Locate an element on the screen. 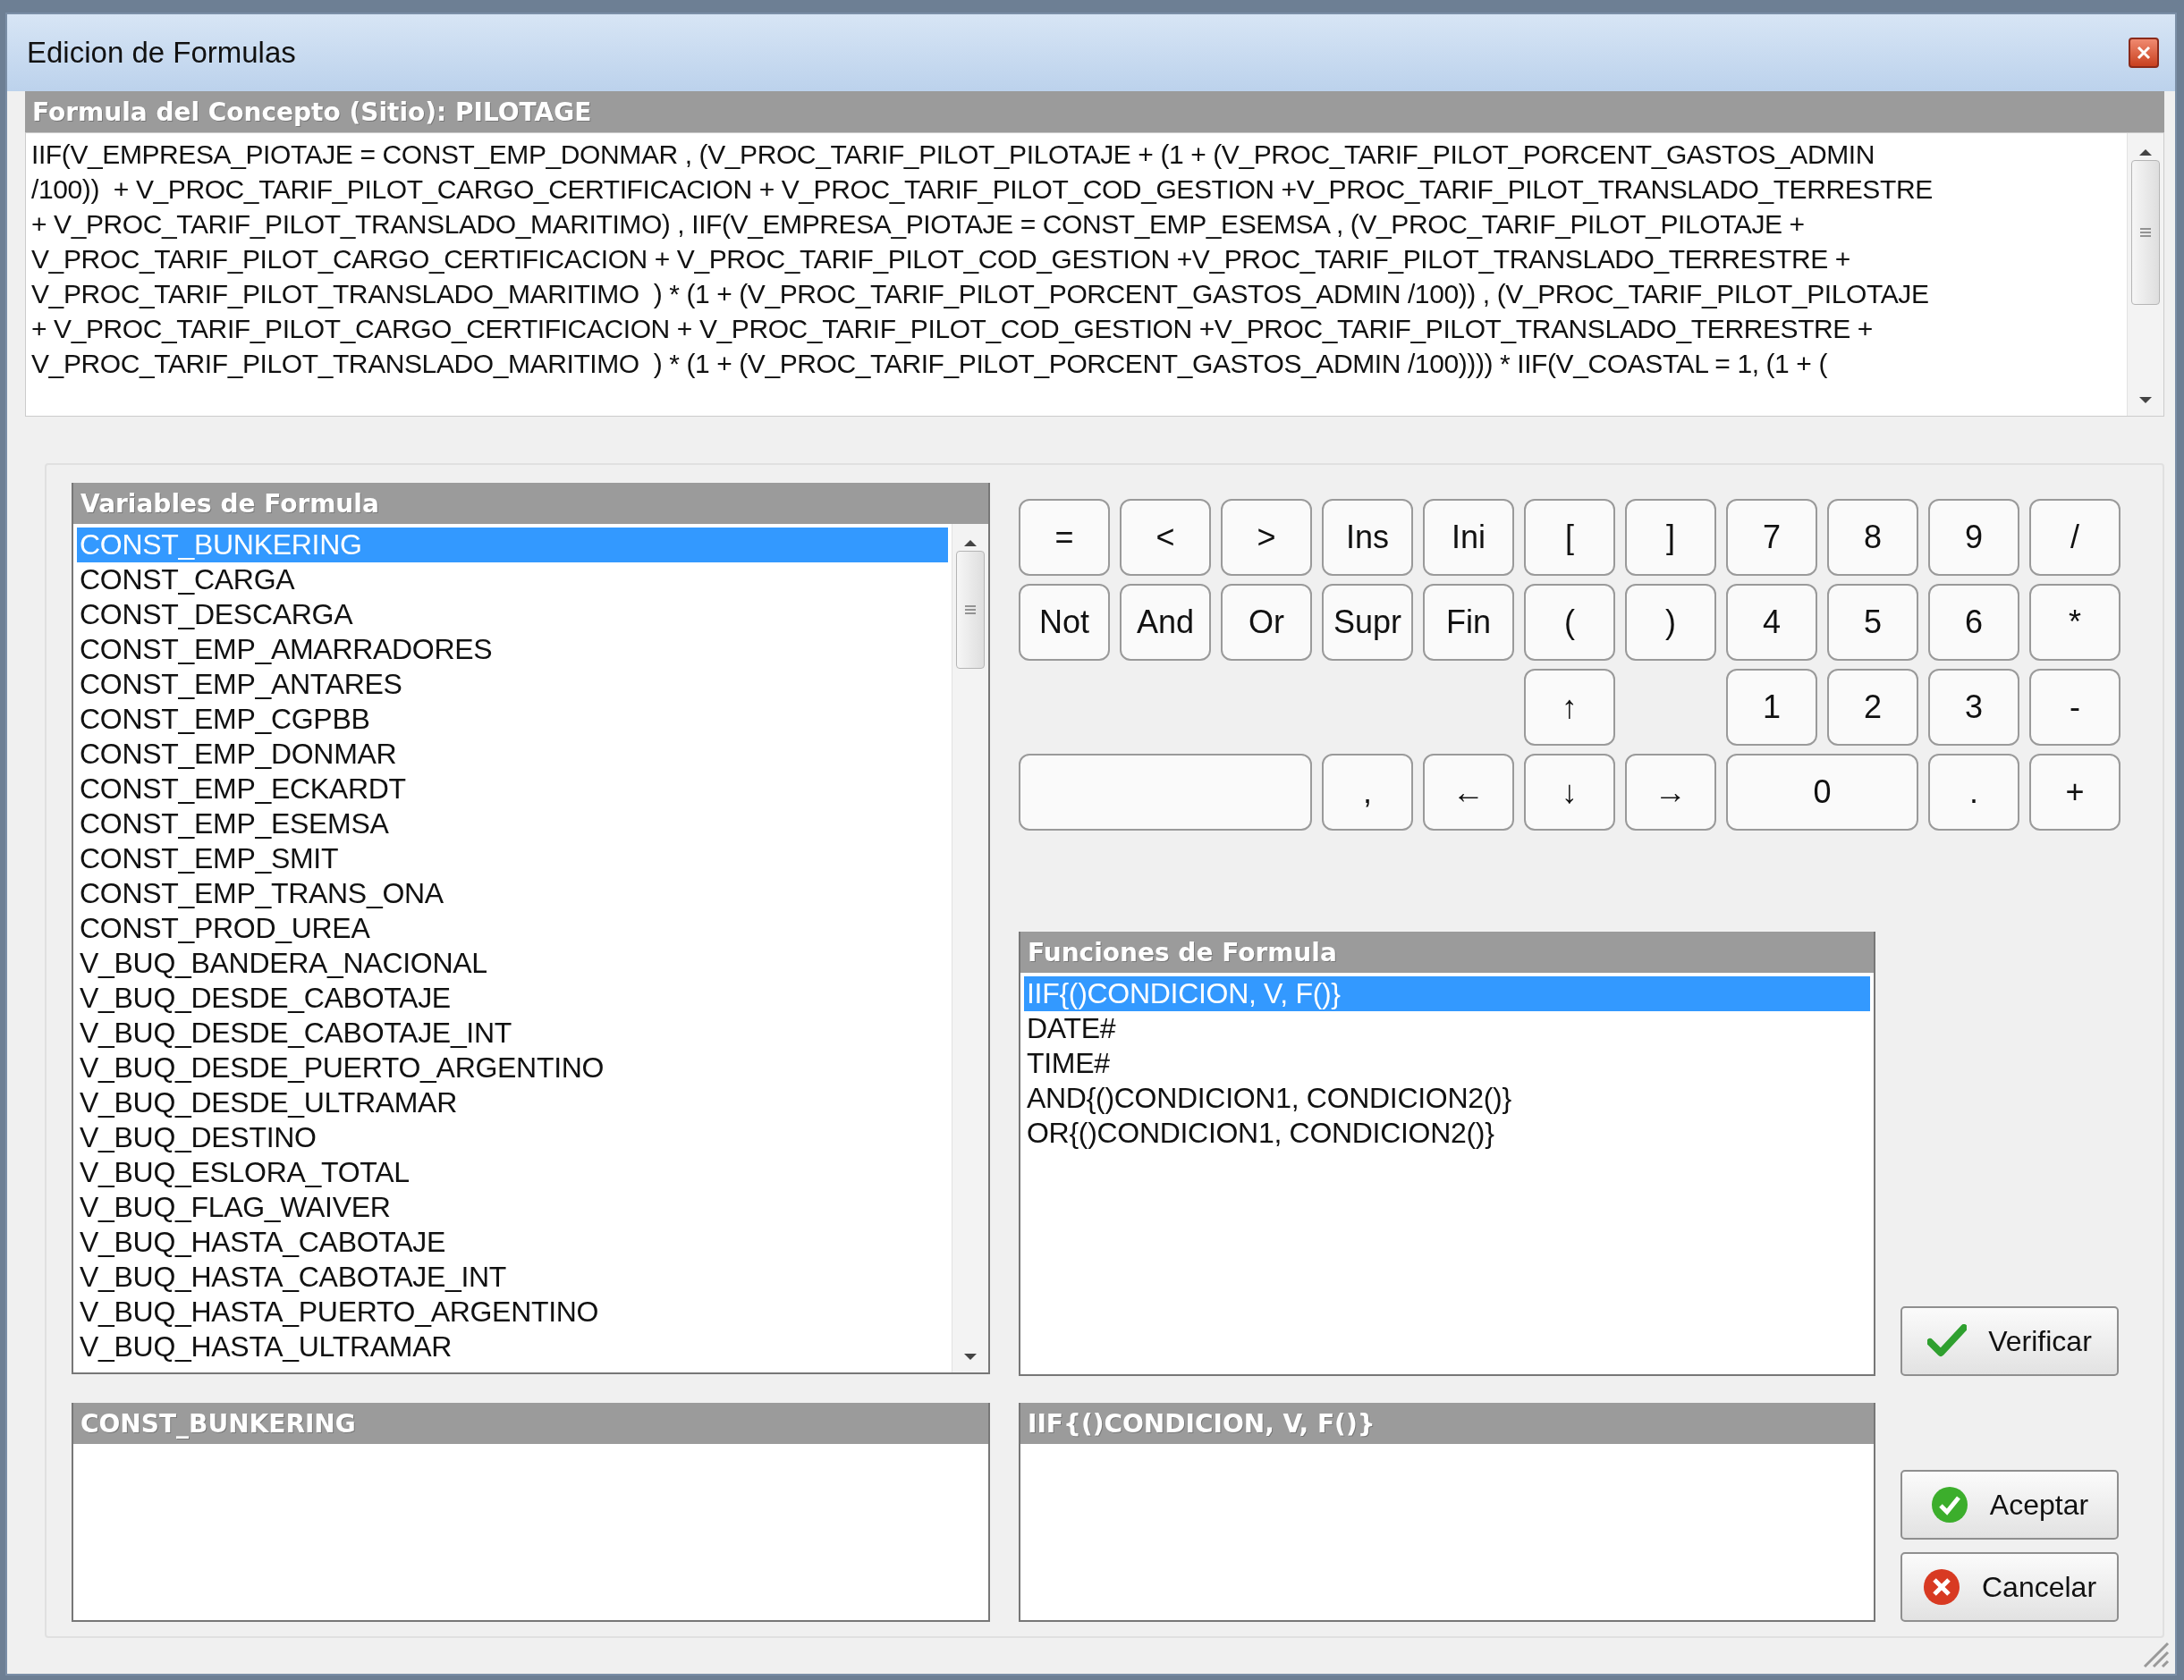 The image size is (2184, 1680). variable-item: CONST_EMP_ECKARDT is located at coordinates (512, 789).